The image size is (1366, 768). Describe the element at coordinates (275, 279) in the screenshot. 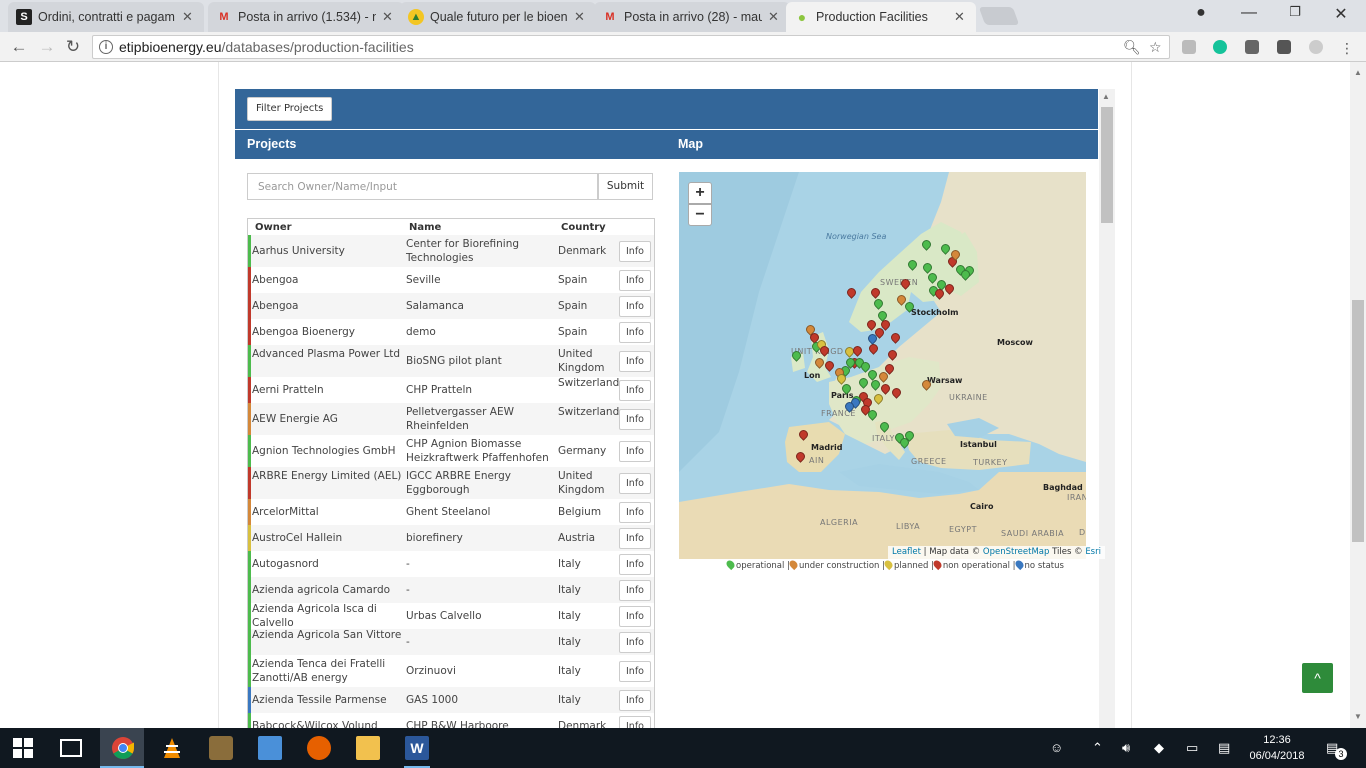

I see `cell-owner: Abengoa` at that location.